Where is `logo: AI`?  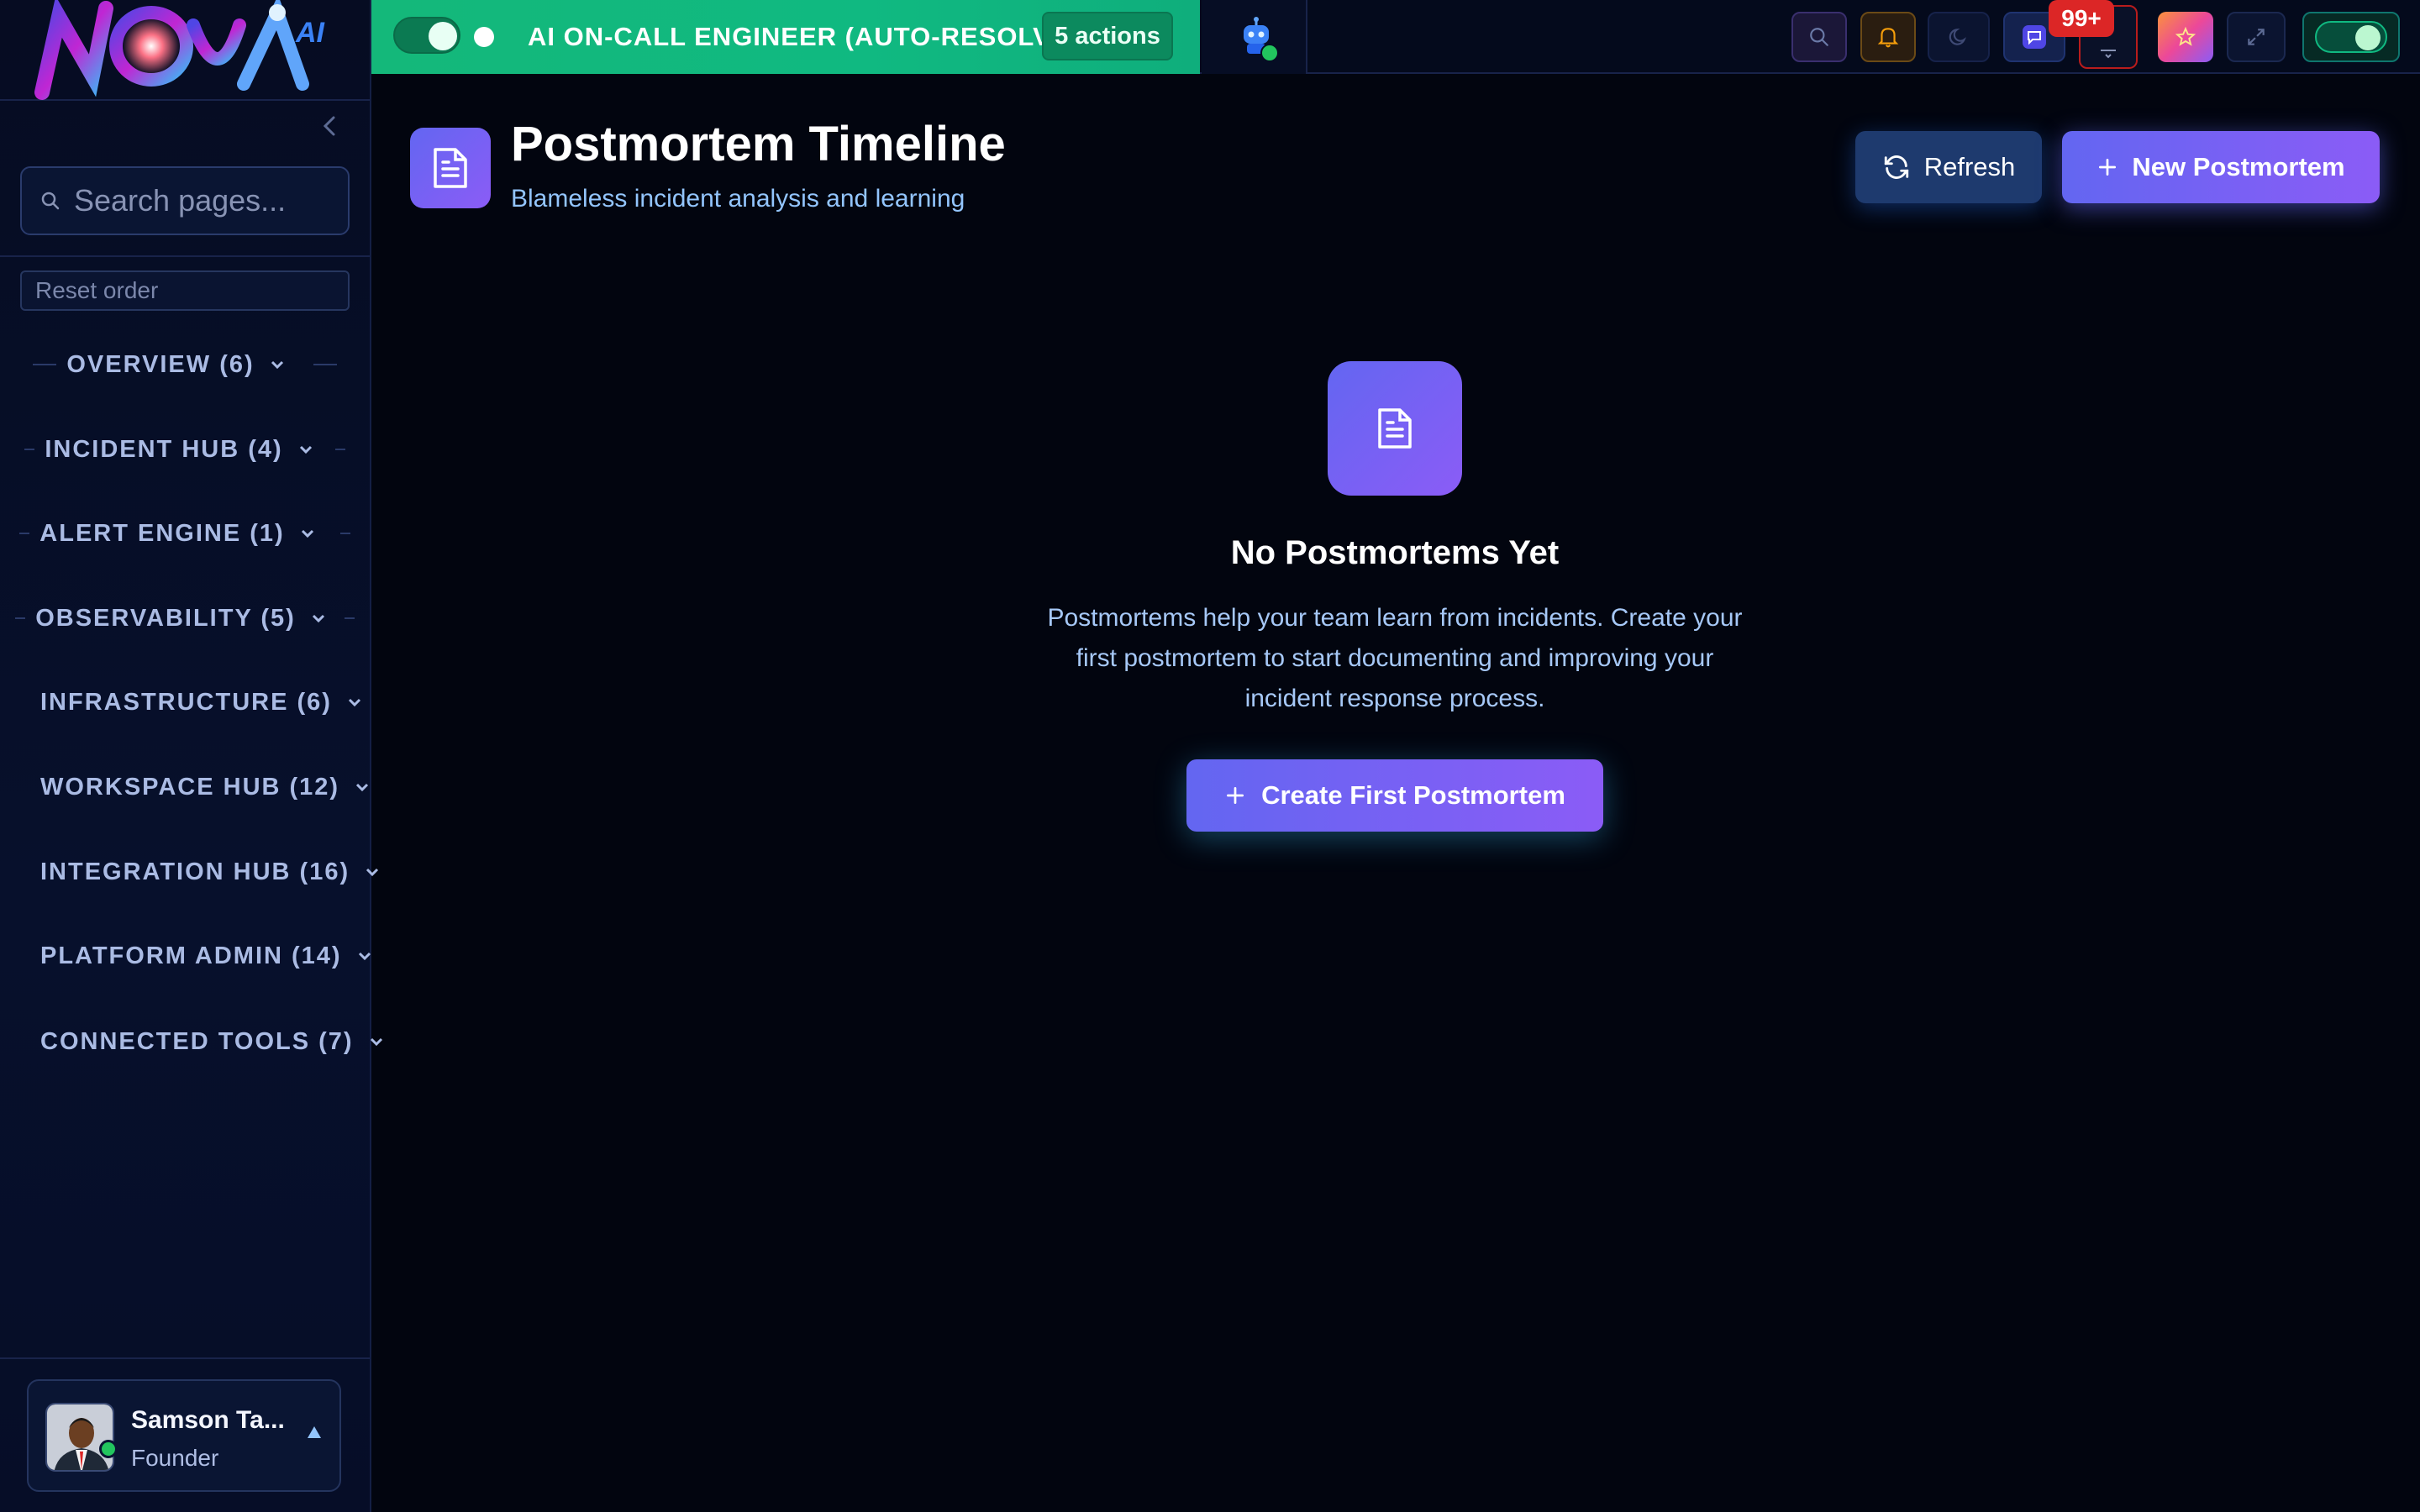
logo: AI is located at coordinates (185, 50).